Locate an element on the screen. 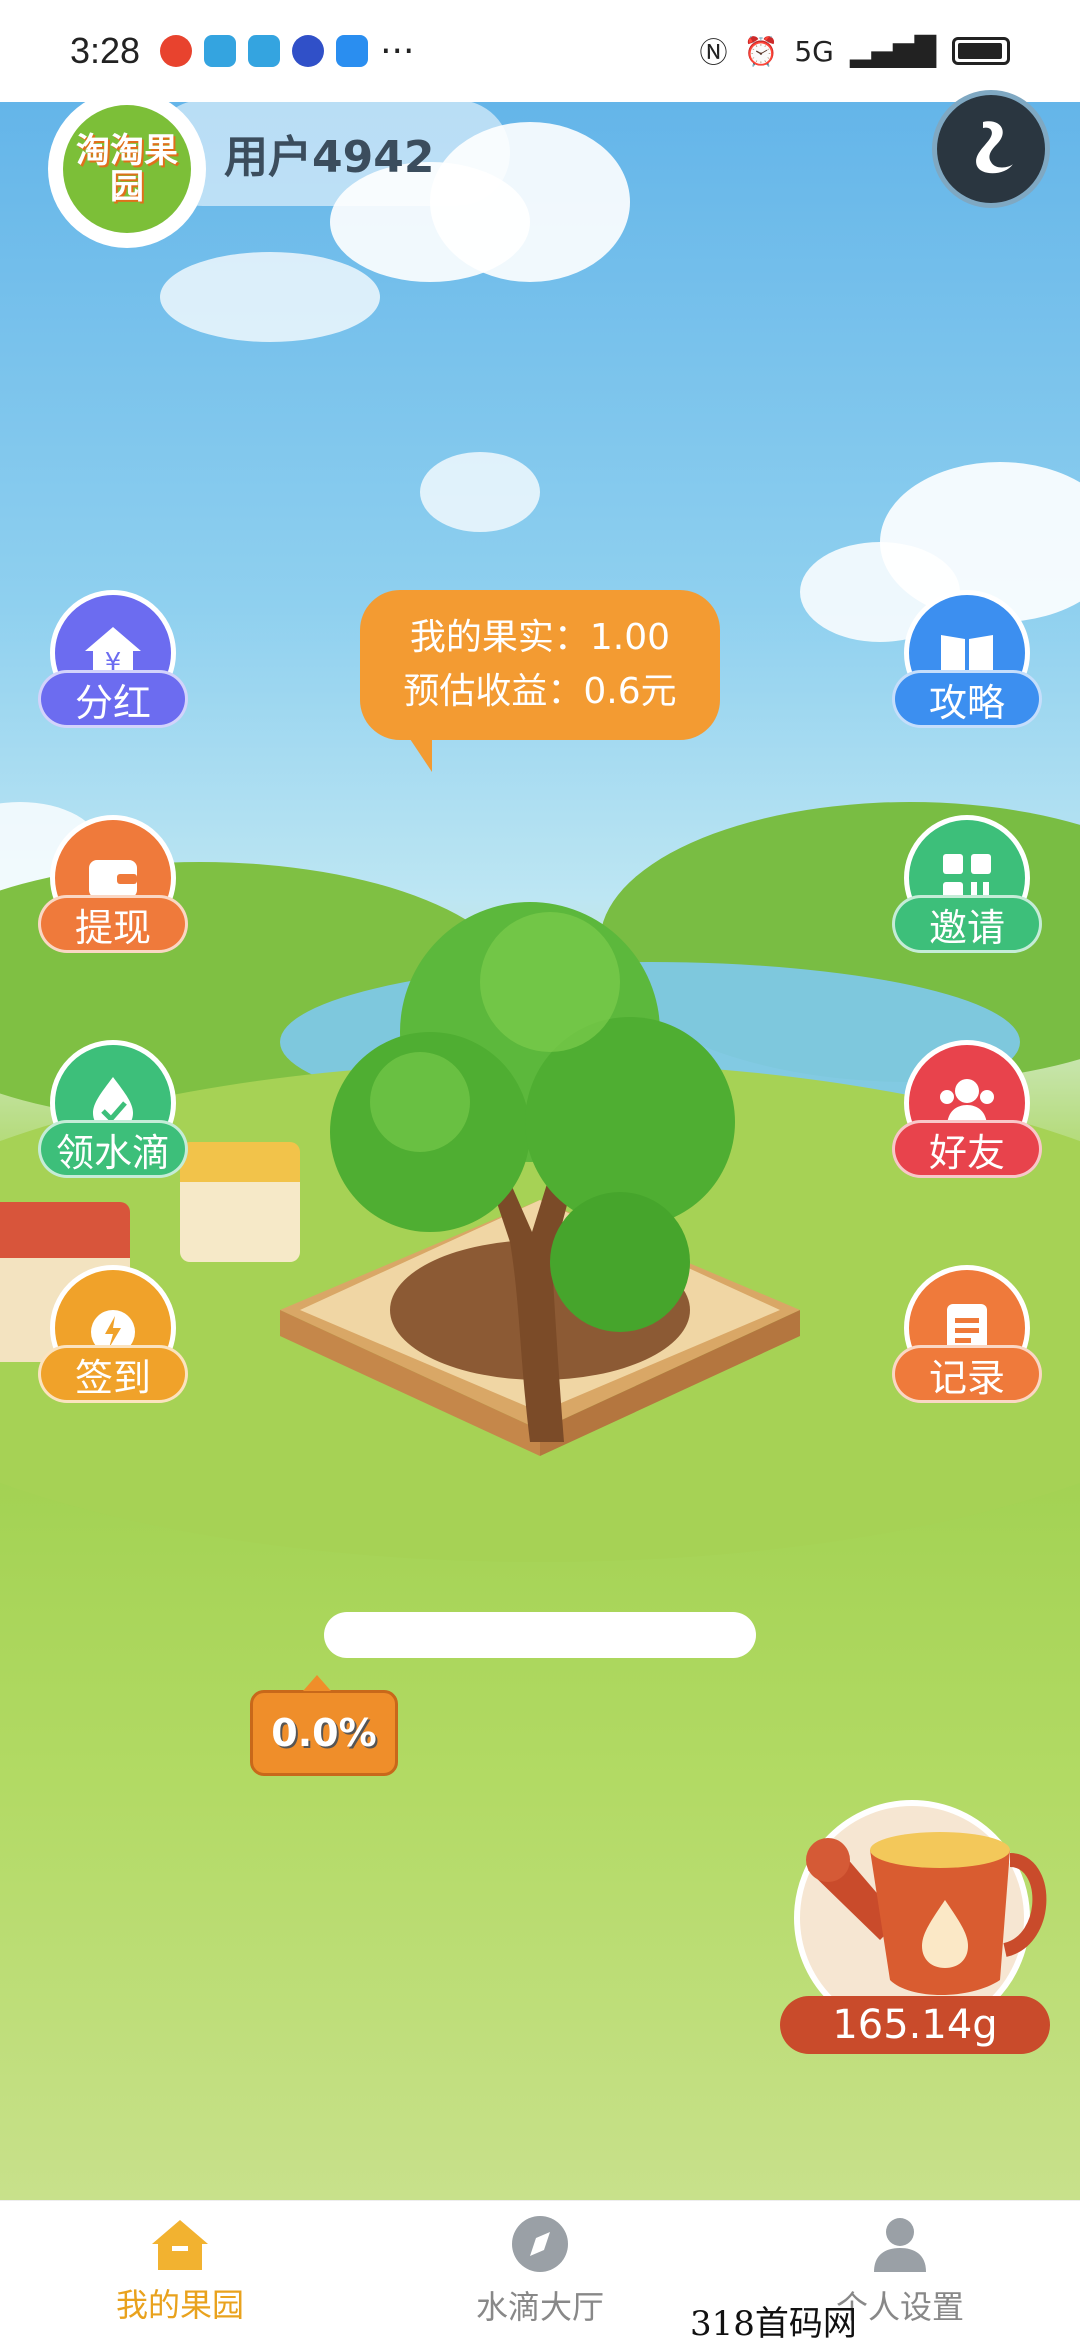 The height and width of the screenshot is (2340, 1080). nfc-icon: Ⓝ is located at coordinates (713, 52).